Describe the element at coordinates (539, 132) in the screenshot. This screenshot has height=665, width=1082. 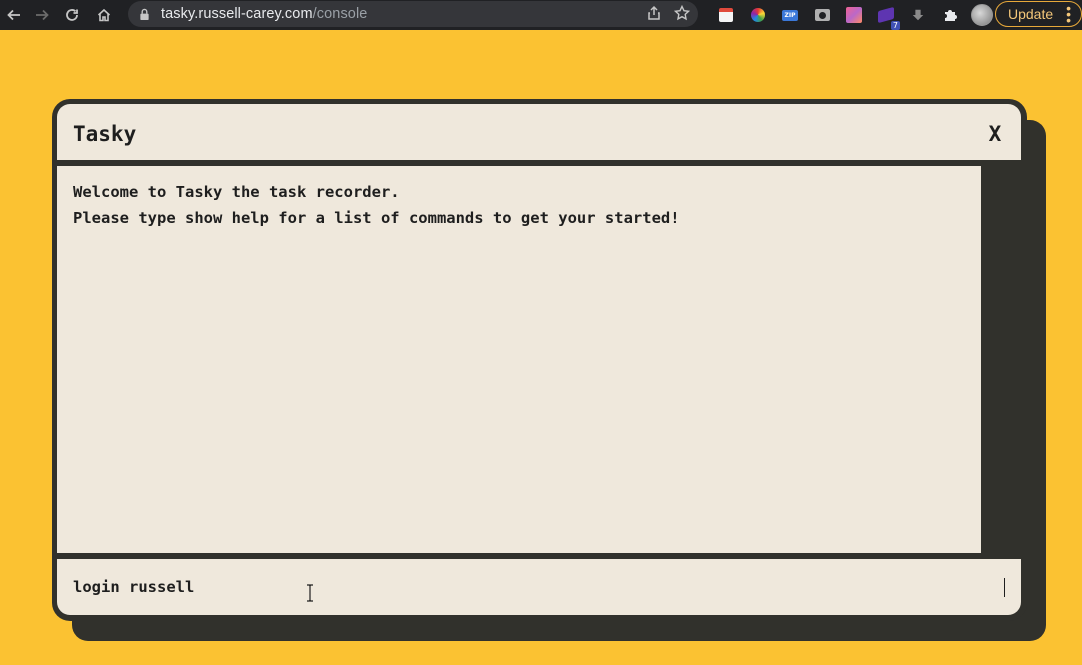
I see `console-header: Tasky X` at that location.